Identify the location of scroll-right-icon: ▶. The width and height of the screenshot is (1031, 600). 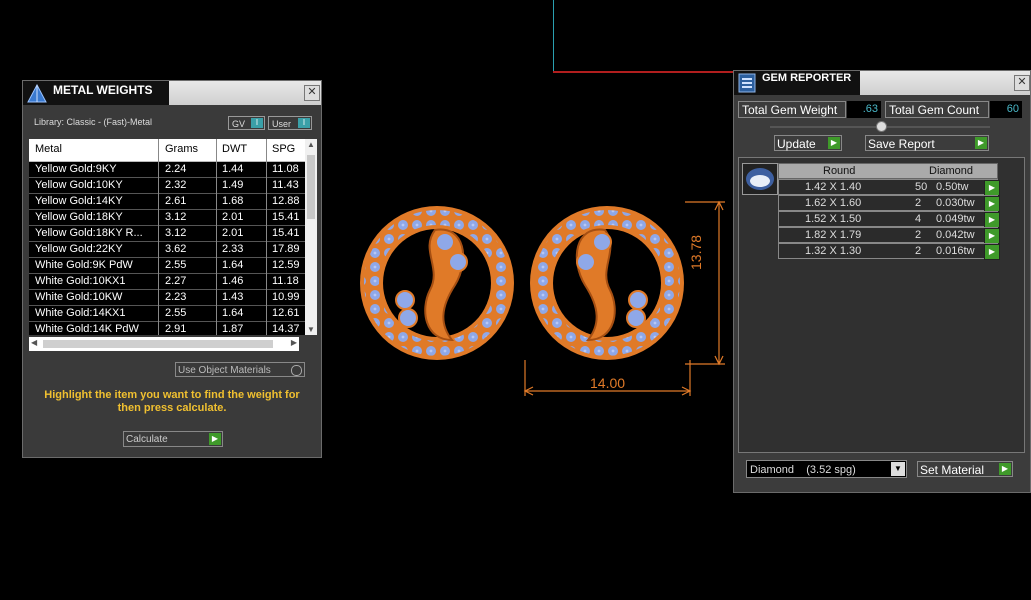
(294, 342).